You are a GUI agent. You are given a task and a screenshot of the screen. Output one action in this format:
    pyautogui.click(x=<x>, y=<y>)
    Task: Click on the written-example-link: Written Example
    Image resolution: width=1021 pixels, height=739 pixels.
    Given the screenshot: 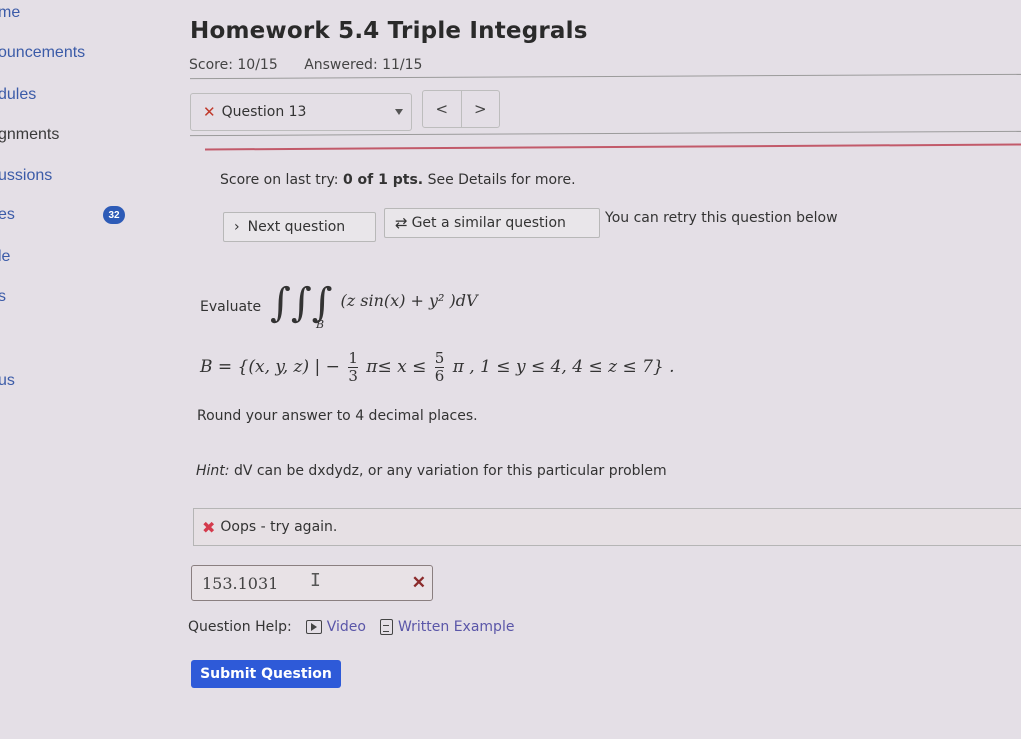 What is the action you would take?
    pyautogui.click(x=447, y=627)
    